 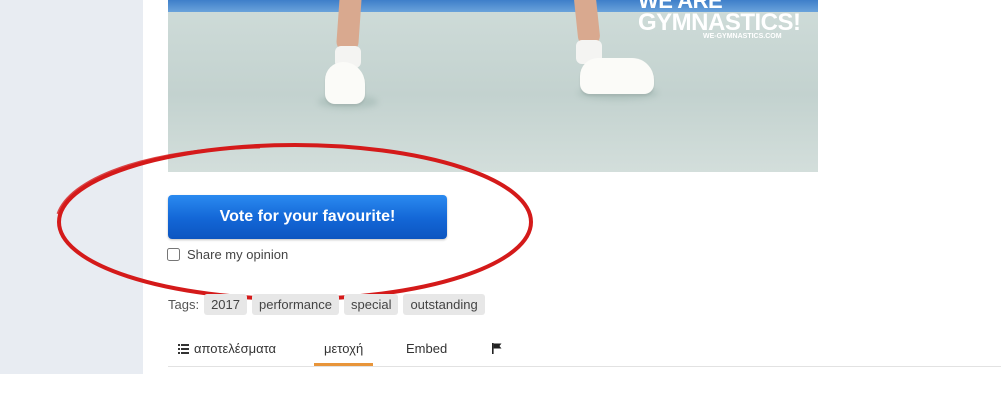 I want to click on flag-icon, so click(x=497, y=348).